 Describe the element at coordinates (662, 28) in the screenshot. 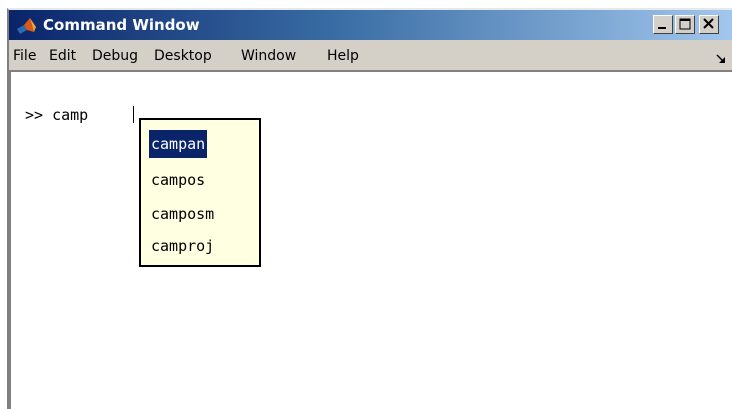

I see `minimize-icon` at that location.